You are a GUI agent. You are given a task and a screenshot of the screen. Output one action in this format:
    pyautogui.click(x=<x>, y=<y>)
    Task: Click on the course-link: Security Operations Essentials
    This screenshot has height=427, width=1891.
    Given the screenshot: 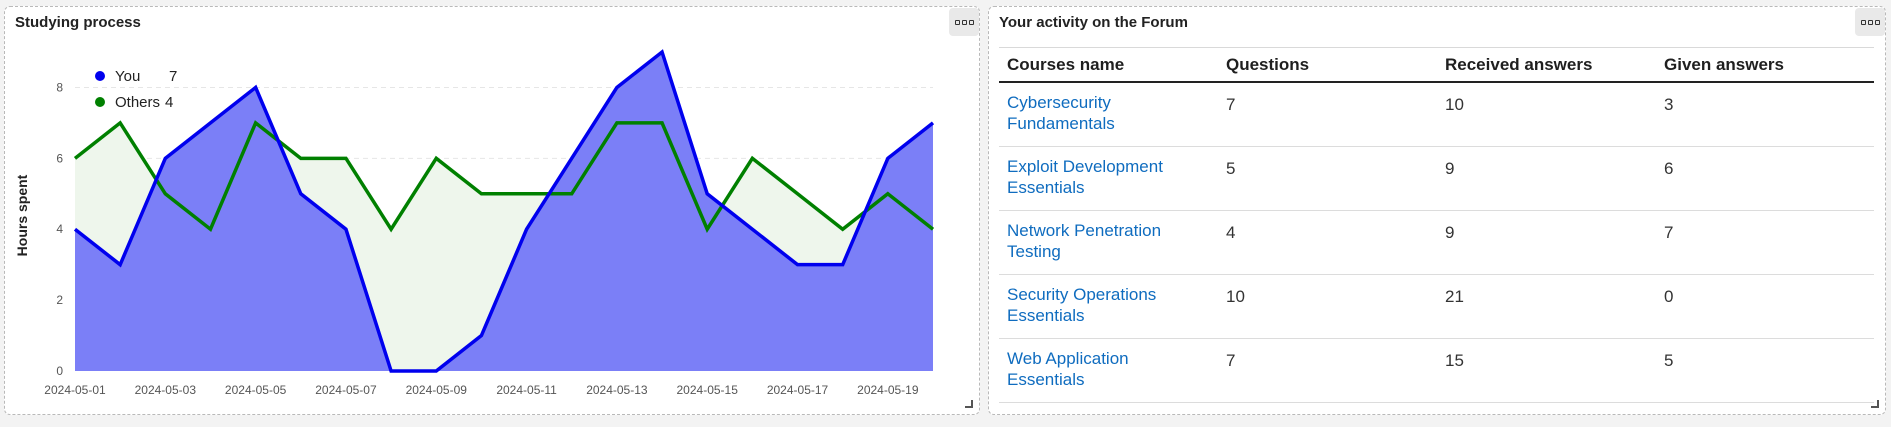 What is the action you would take?
    pyautogui.click(x=1081, y=305)
    